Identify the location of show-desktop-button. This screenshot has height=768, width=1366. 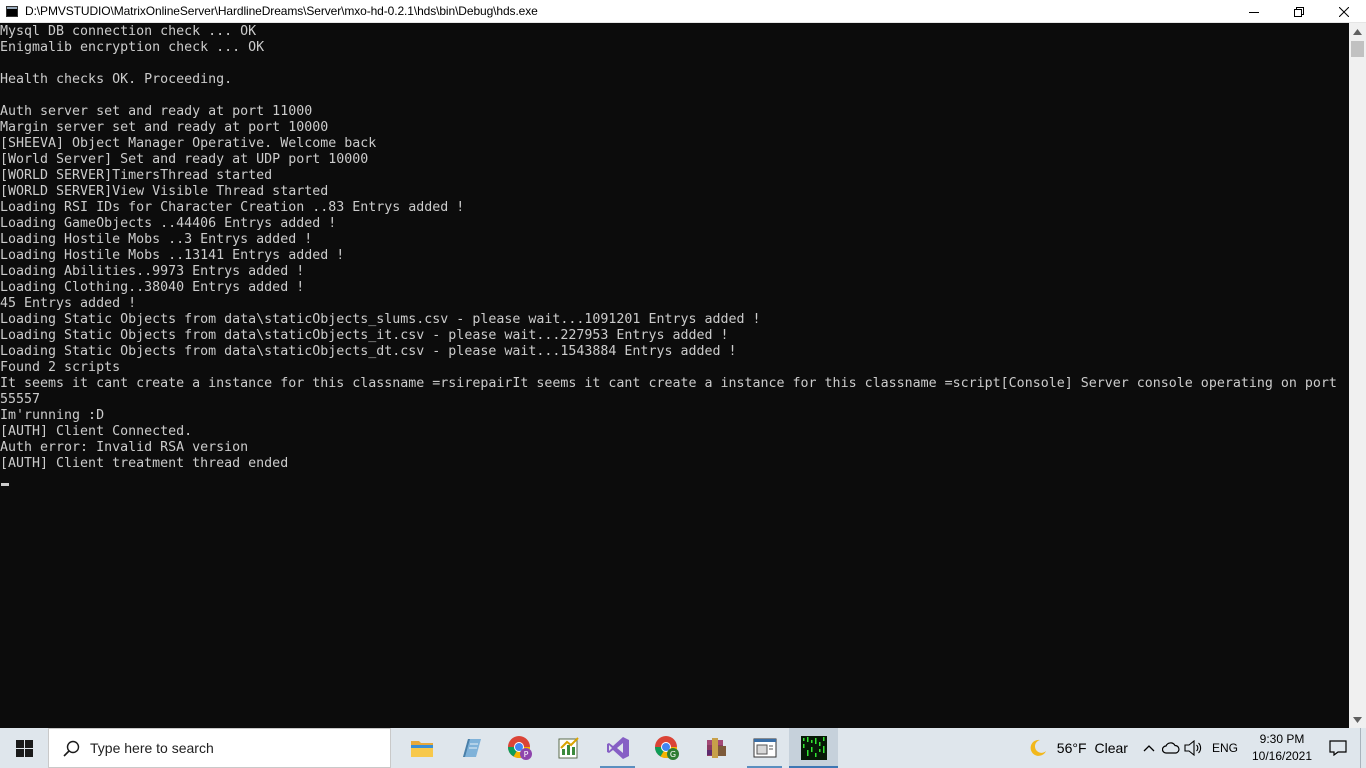
(1363, 748).